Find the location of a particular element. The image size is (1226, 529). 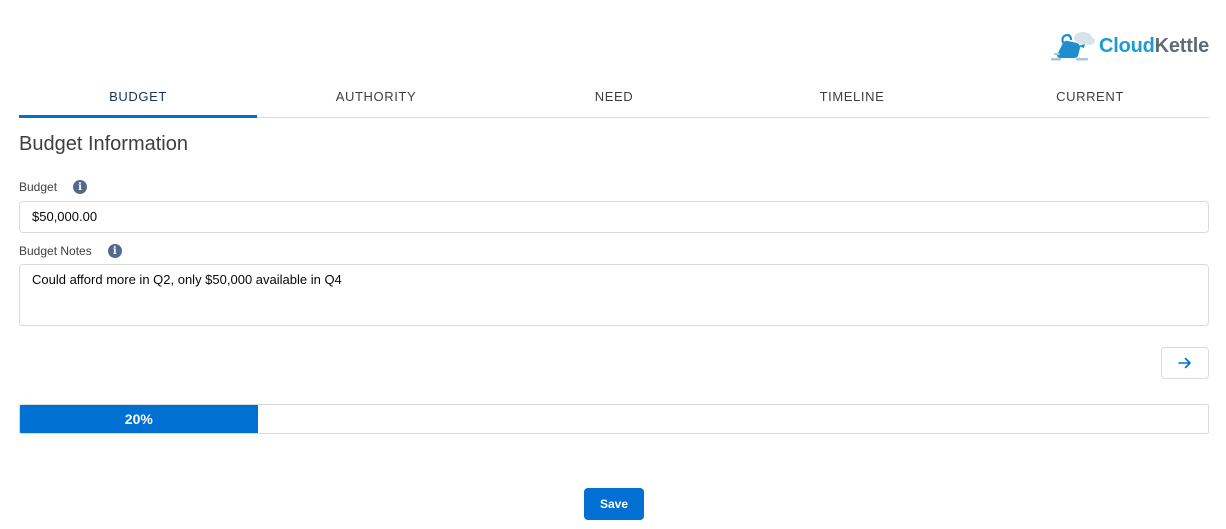

progress-fill: 20% is located at coordinates (139, 419).